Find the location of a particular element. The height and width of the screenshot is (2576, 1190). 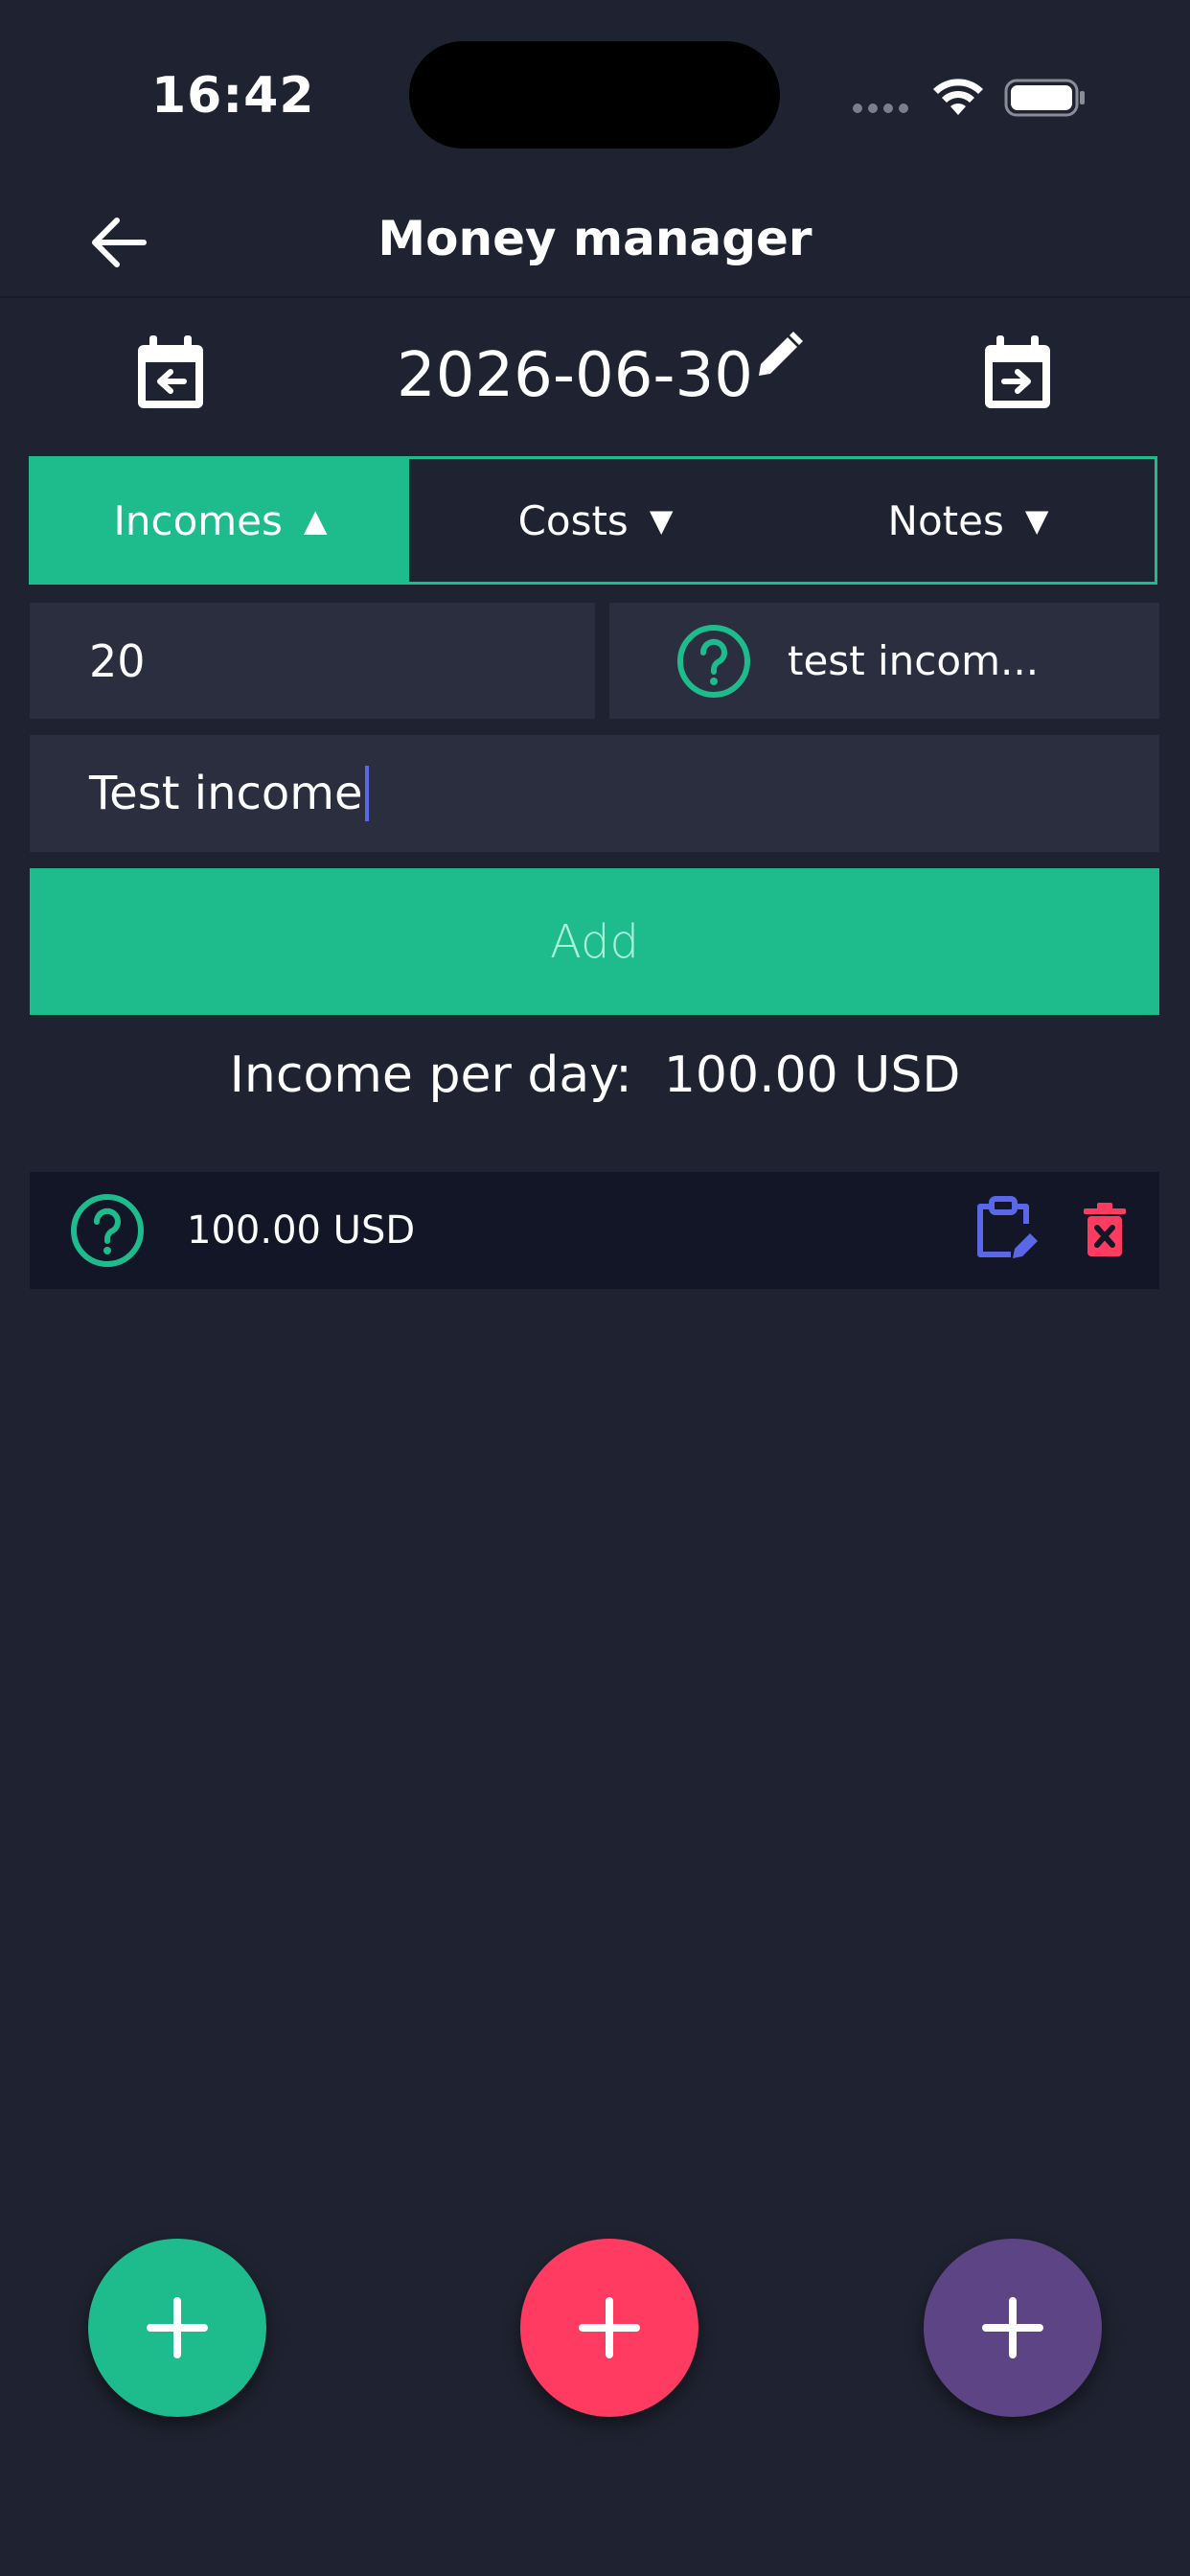

income-per-day-label: Income per day: is located at coordinates (430, 1075).